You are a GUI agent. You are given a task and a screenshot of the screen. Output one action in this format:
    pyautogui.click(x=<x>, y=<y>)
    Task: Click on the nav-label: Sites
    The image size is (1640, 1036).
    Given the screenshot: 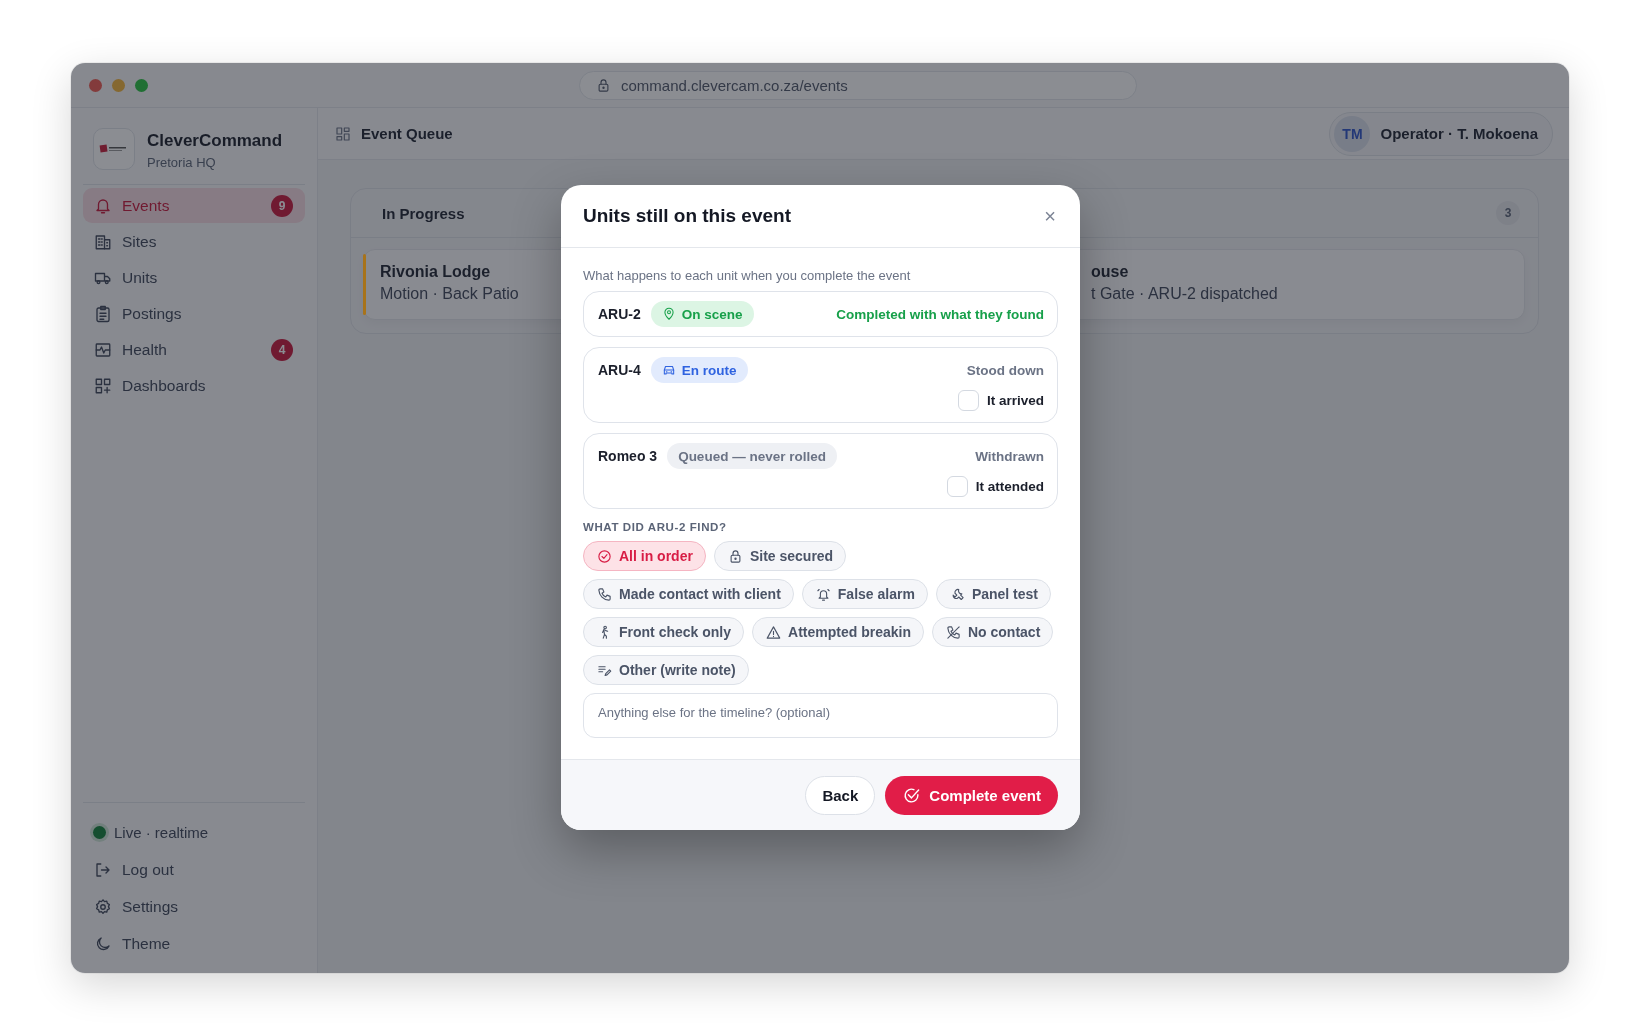 What is the action you would take?
    pyautogui.click(x=140, y=241)
    